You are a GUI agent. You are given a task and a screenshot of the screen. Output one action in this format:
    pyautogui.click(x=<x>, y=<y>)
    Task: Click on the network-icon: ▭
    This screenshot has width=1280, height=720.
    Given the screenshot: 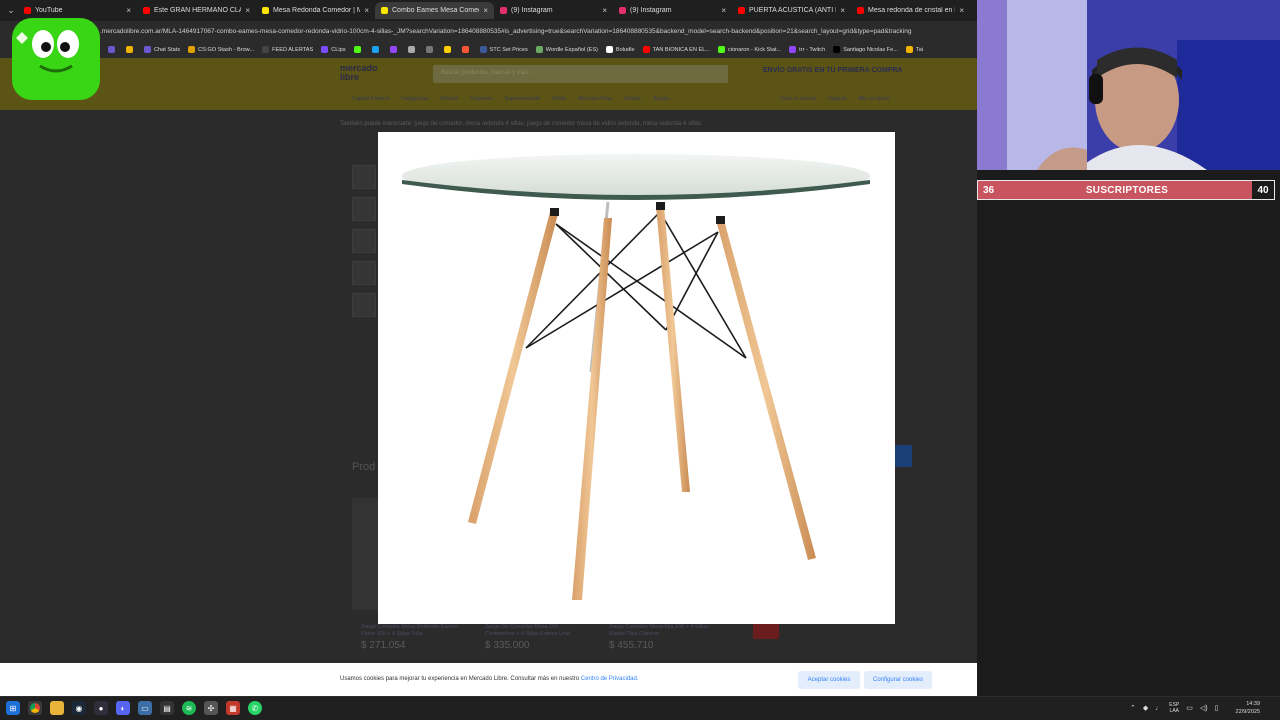 What is the action you would take?
    pyautogui.click(x=1189, y=708)
    